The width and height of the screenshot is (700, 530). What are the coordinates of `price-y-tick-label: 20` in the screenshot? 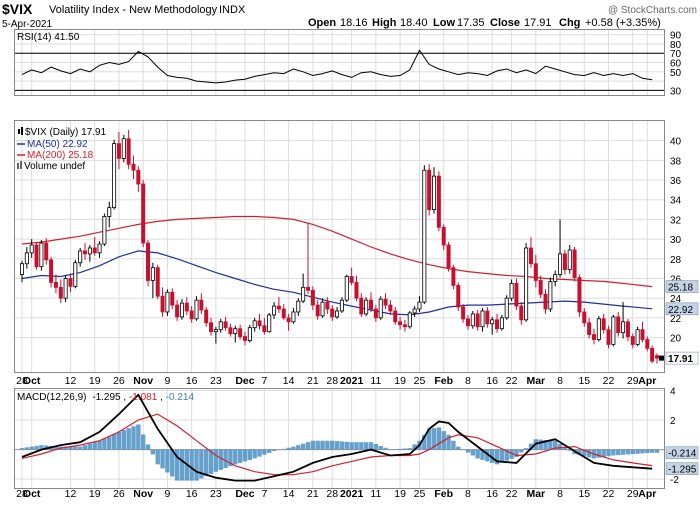 It's located at (676, 339).